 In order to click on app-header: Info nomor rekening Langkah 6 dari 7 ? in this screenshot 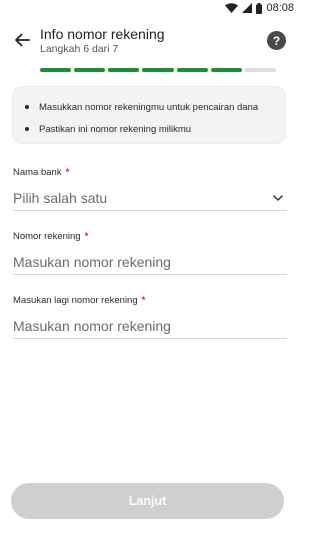, I will do `click(150, 42)`.